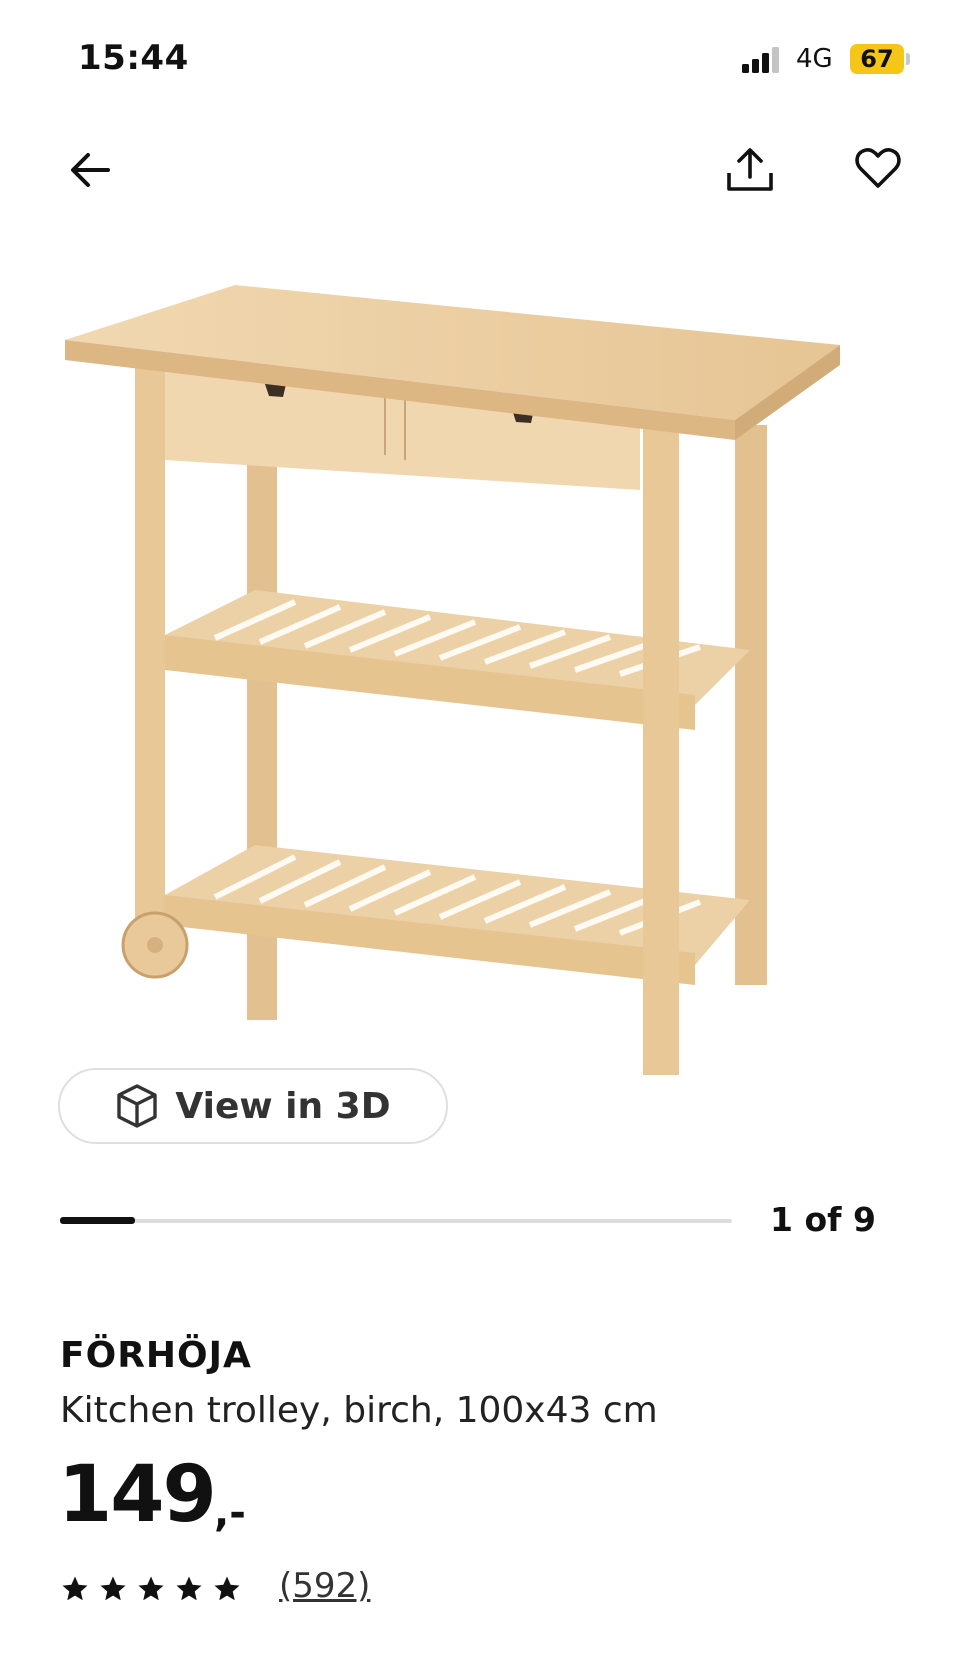  Describe the element at coordinates (133, 58) in the screenshot. I see `status-time: 15:44` at that location.